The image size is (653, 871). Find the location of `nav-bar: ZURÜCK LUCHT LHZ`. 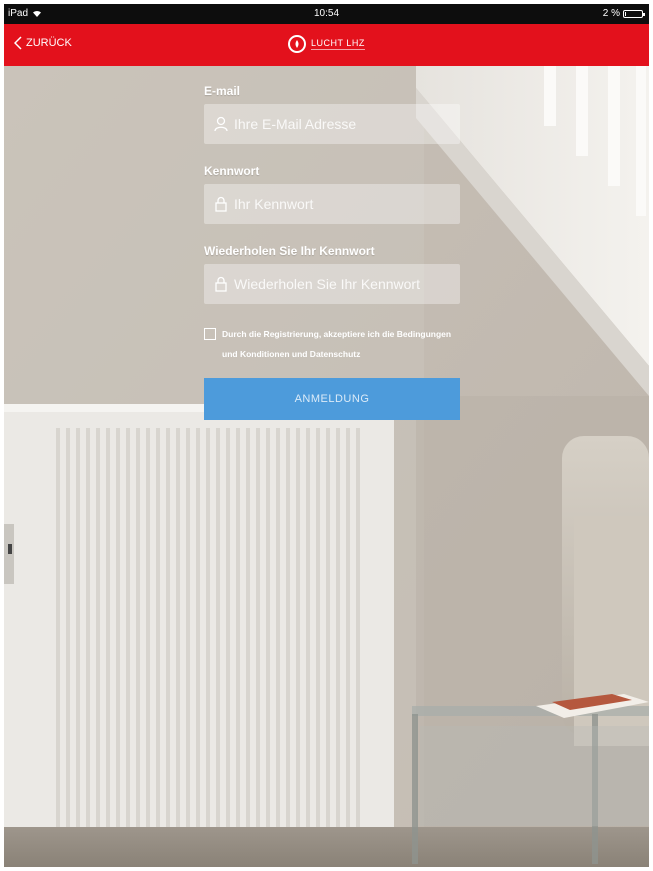

nav-bar: ZURÜCK LUCHT LHZ is located at coordinates (326, 45).